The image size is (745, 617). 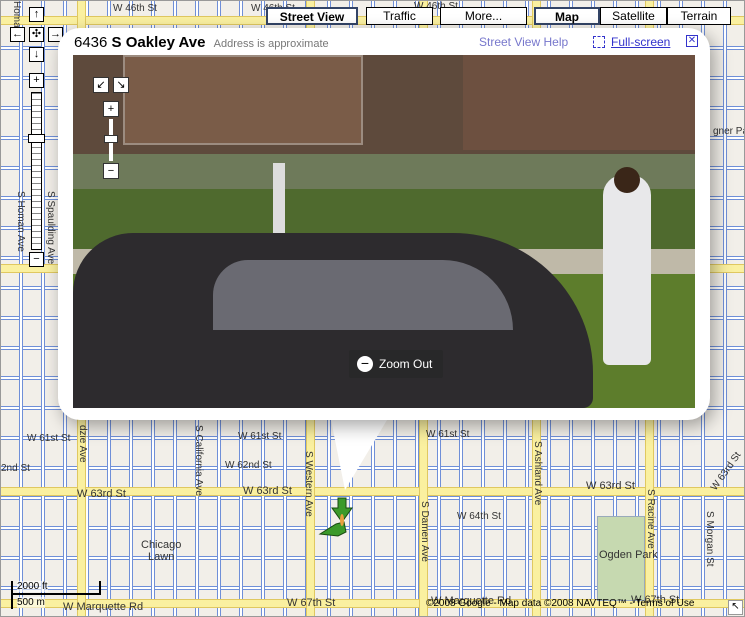 What do you see at coordinates (36, 259) in the screenshot?
I see `zoom-out-button: −` at bounding box center [36, 259].